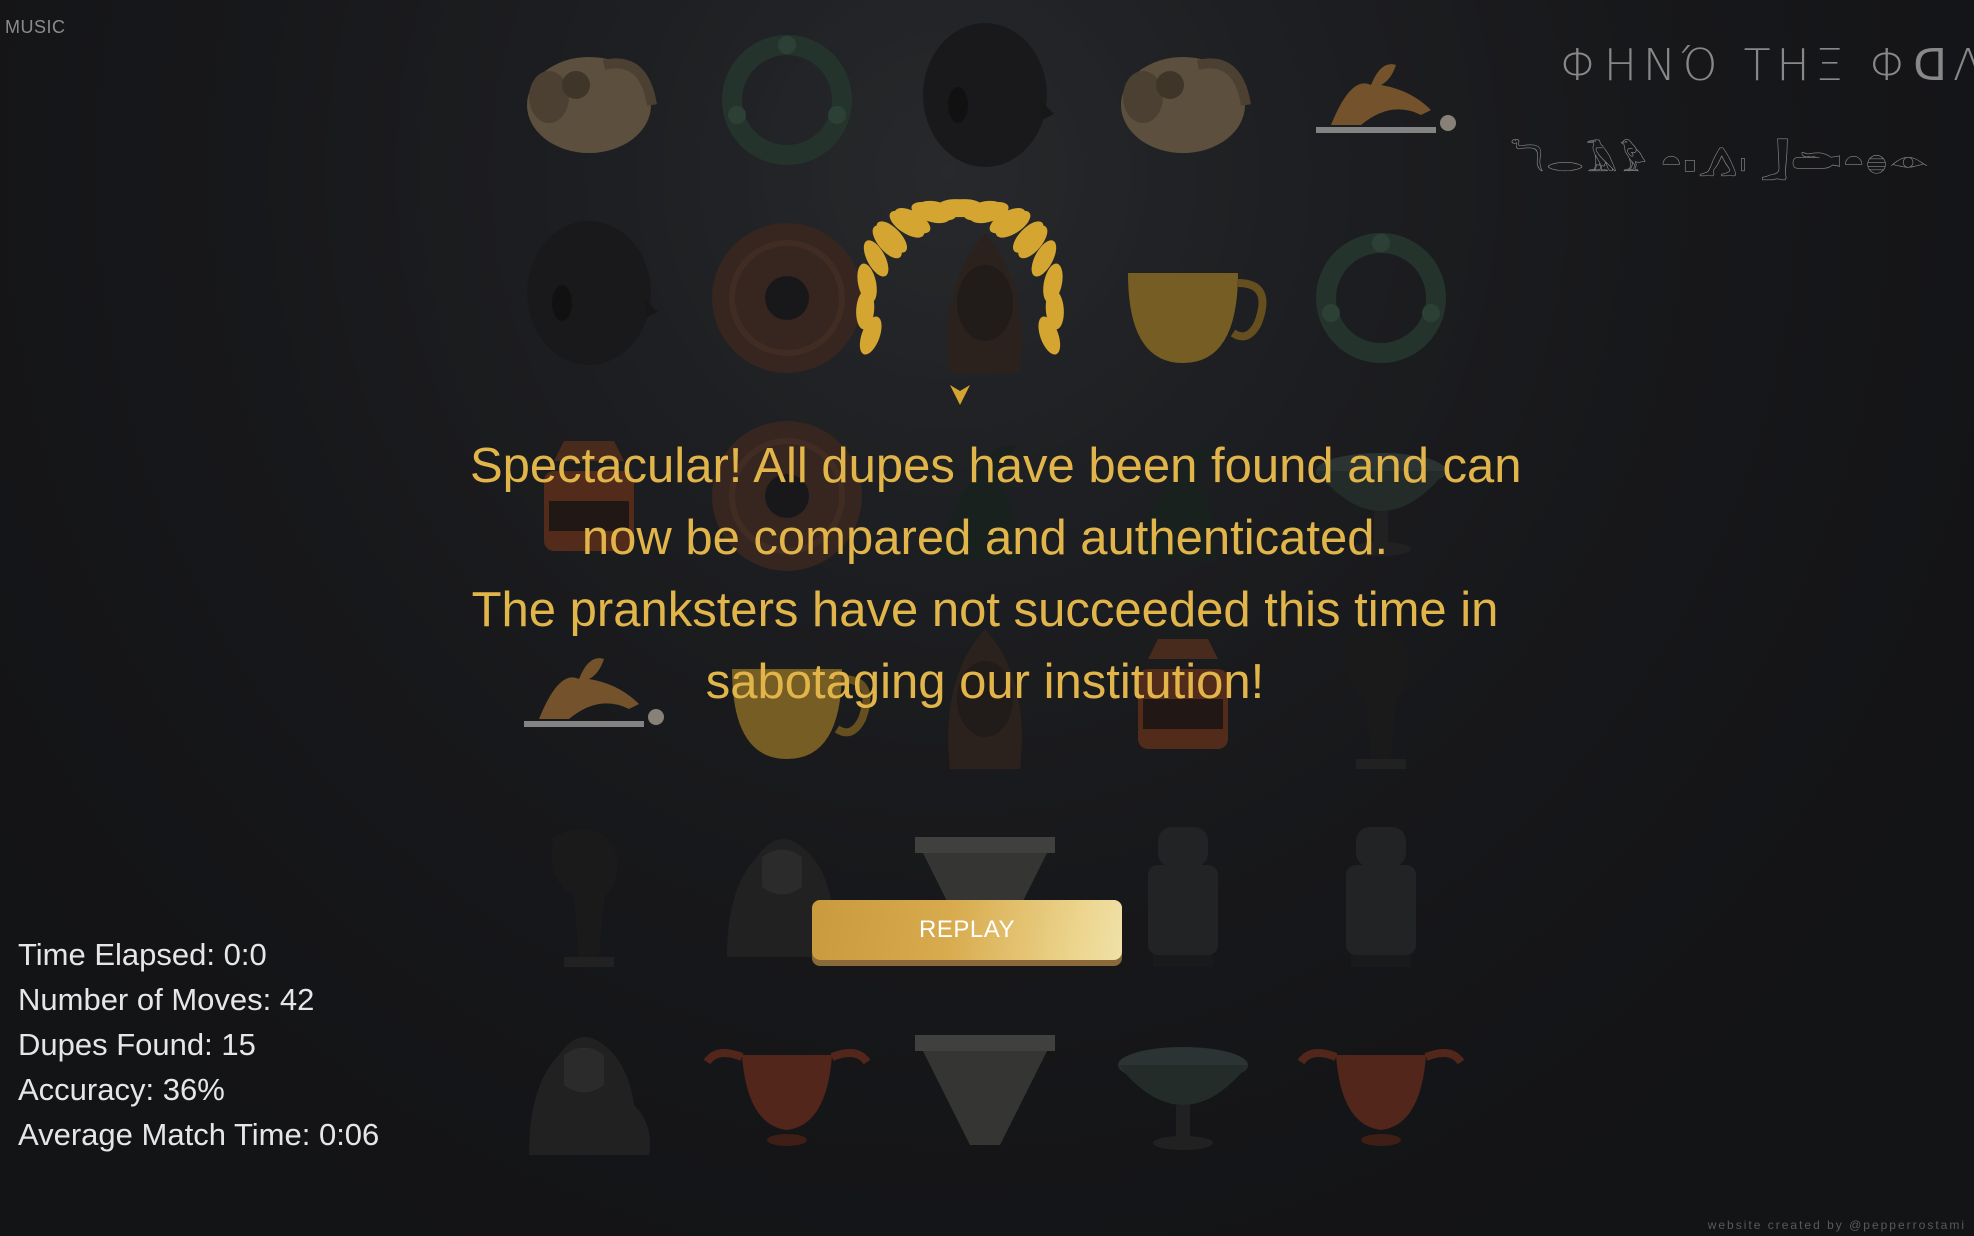 The image size is (1974, 1236). I want to click on green-bowl-card, so click(1183, 1090).